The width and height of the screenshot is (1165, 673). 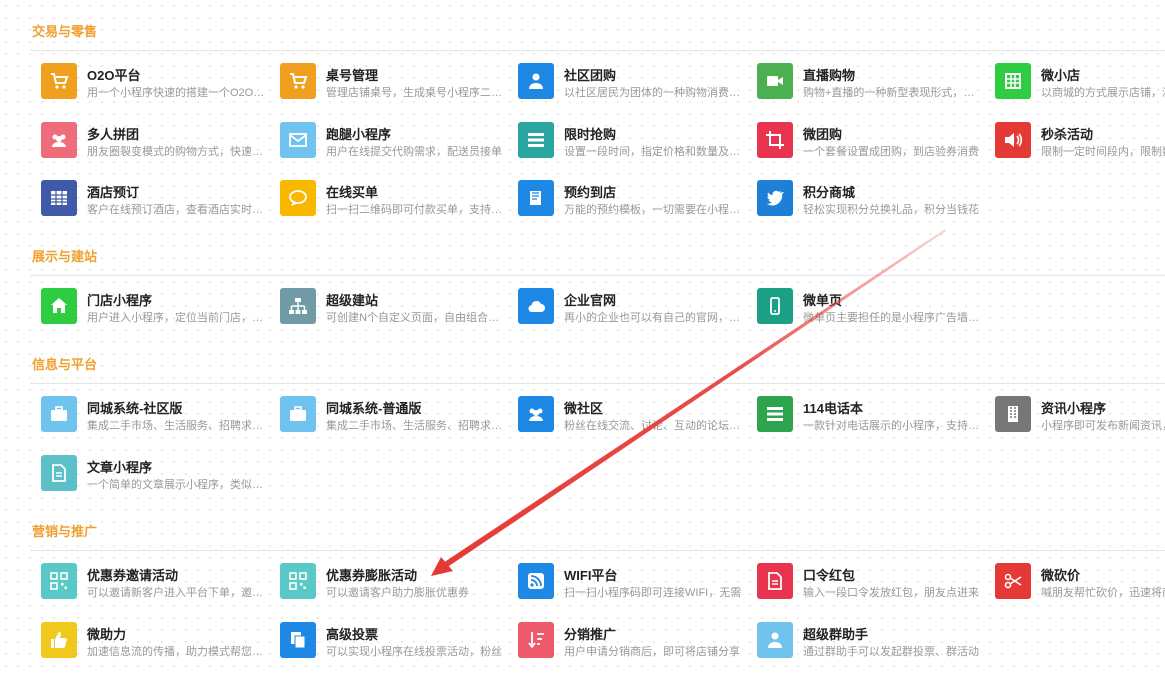 I want to click on app-item: 口令红包 输入一段口令发放红包，朋友点进来, so click(x=873, y=583).